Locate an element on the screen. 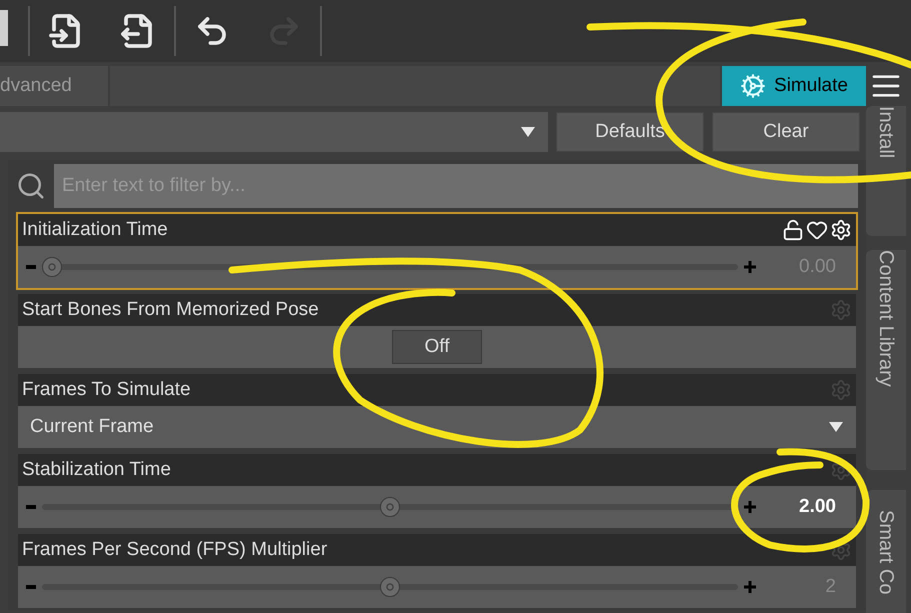  search-icon is located at coordinates (31, 186).